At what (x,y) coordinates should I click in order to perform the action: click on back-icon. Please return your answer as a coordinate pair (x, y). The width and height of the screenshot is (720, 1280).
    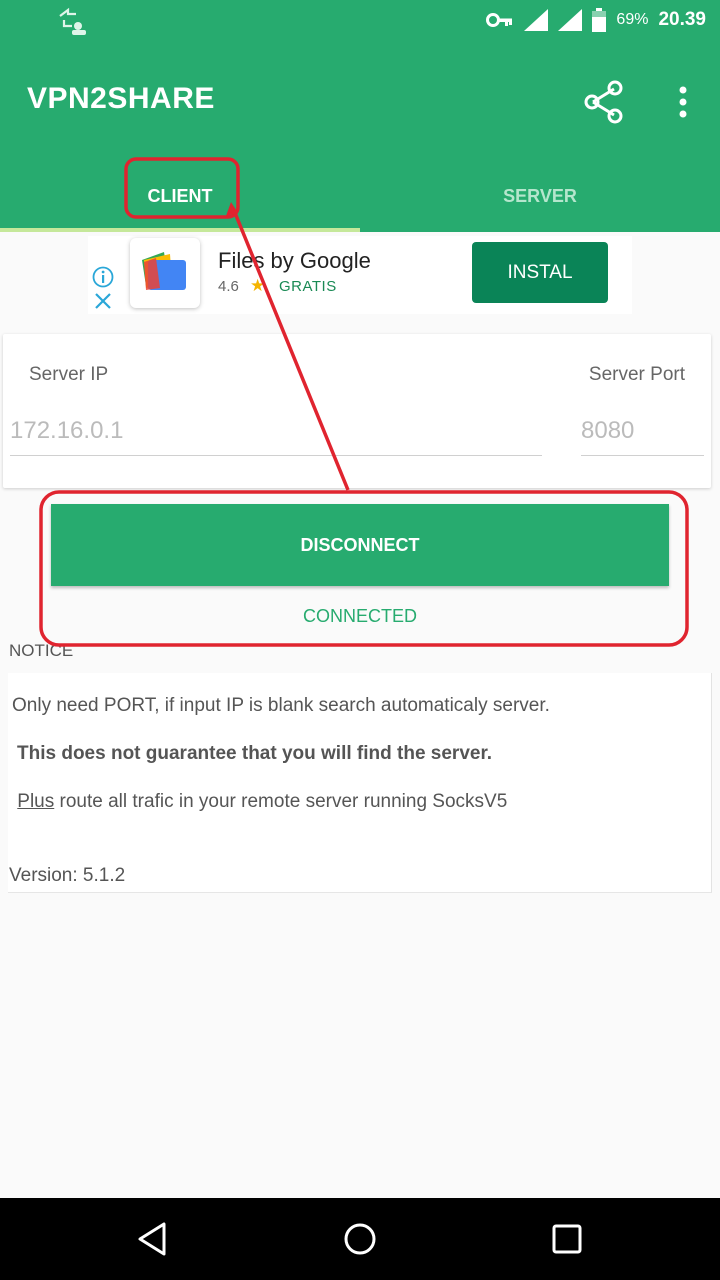
    Looking at the image, I should click on (153, 1239).